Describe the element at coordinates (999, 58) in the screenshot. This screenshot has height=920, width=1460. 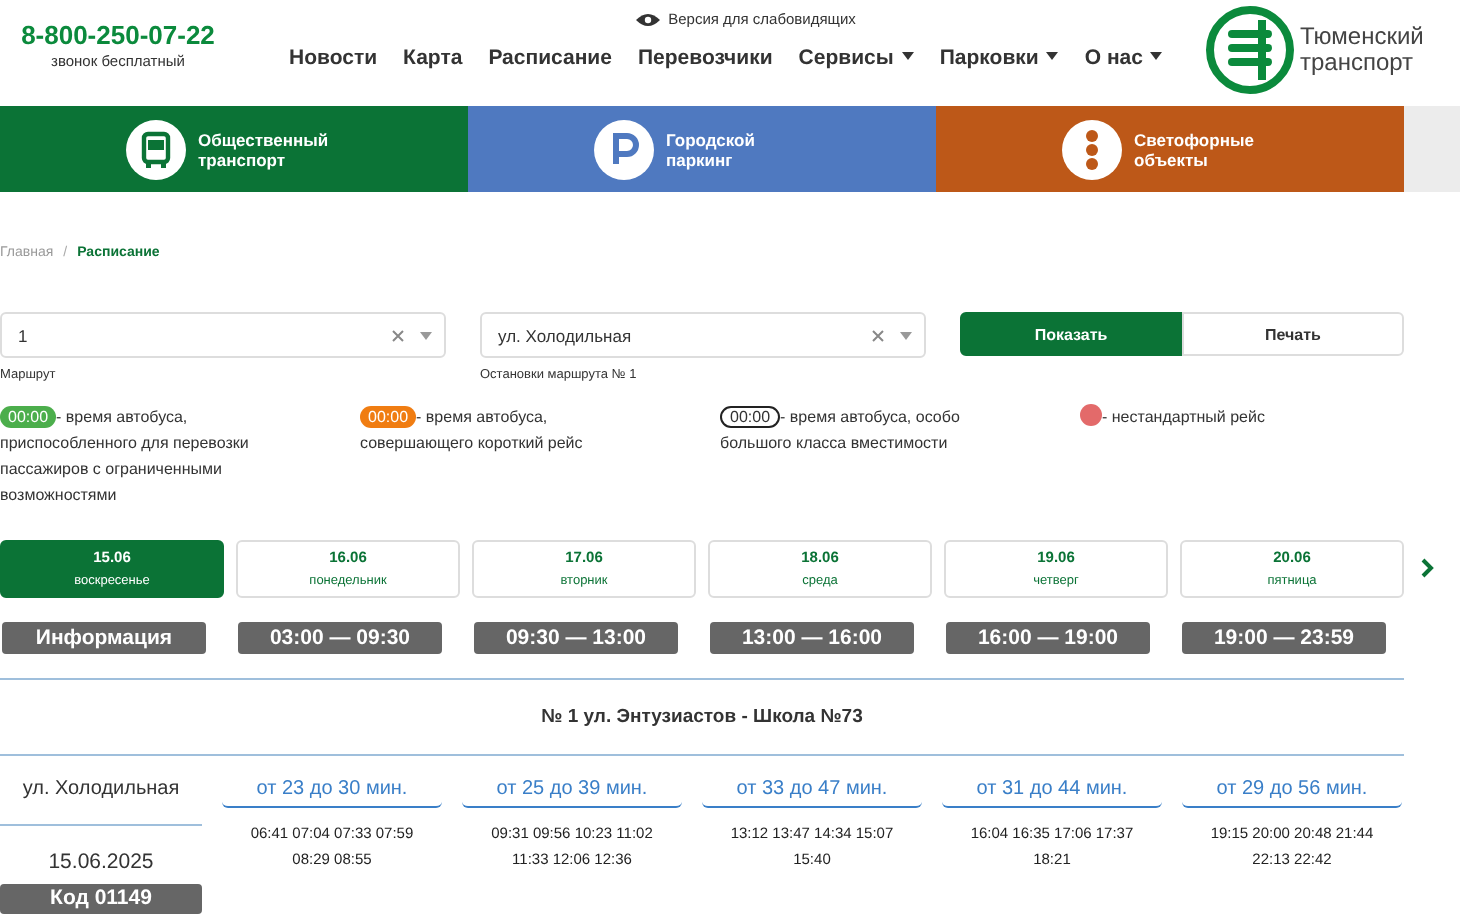
I see `nav-link: Парковки` at that location.